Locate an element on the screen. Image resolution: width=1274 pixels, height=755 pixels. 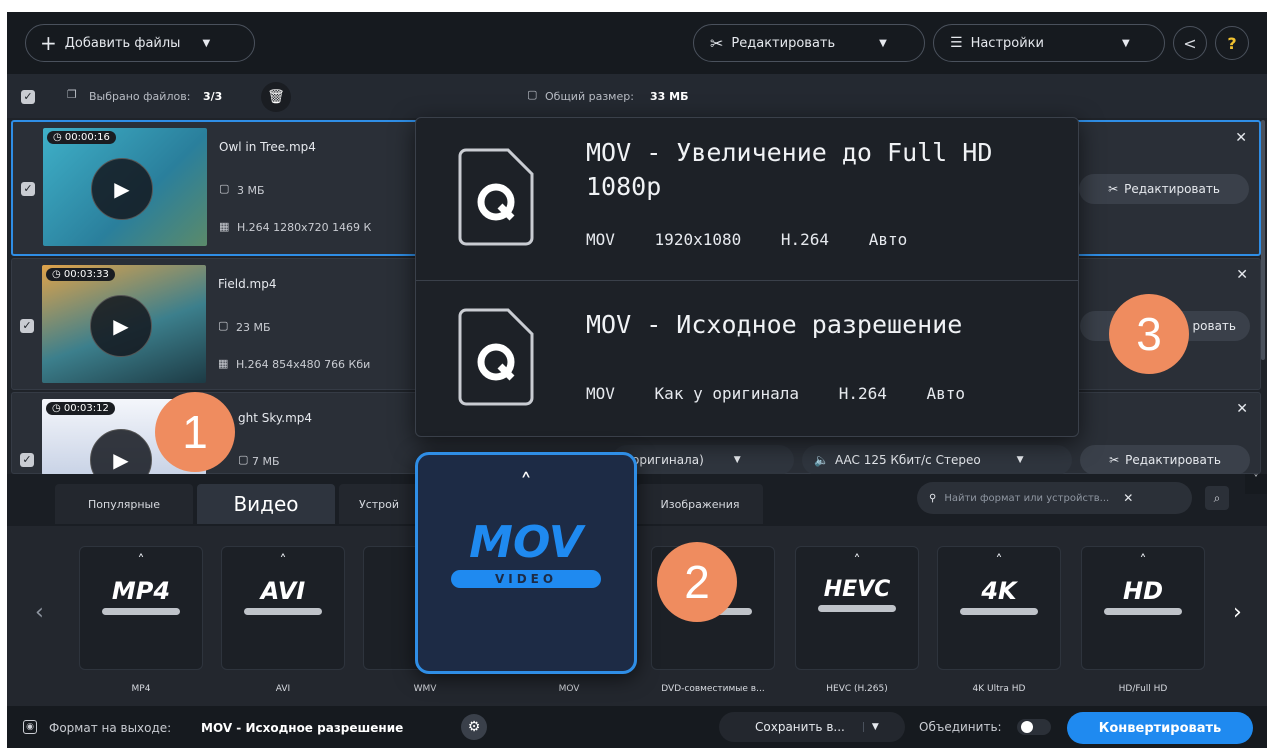
format-label: WMV is located at coordinates (425, 689).